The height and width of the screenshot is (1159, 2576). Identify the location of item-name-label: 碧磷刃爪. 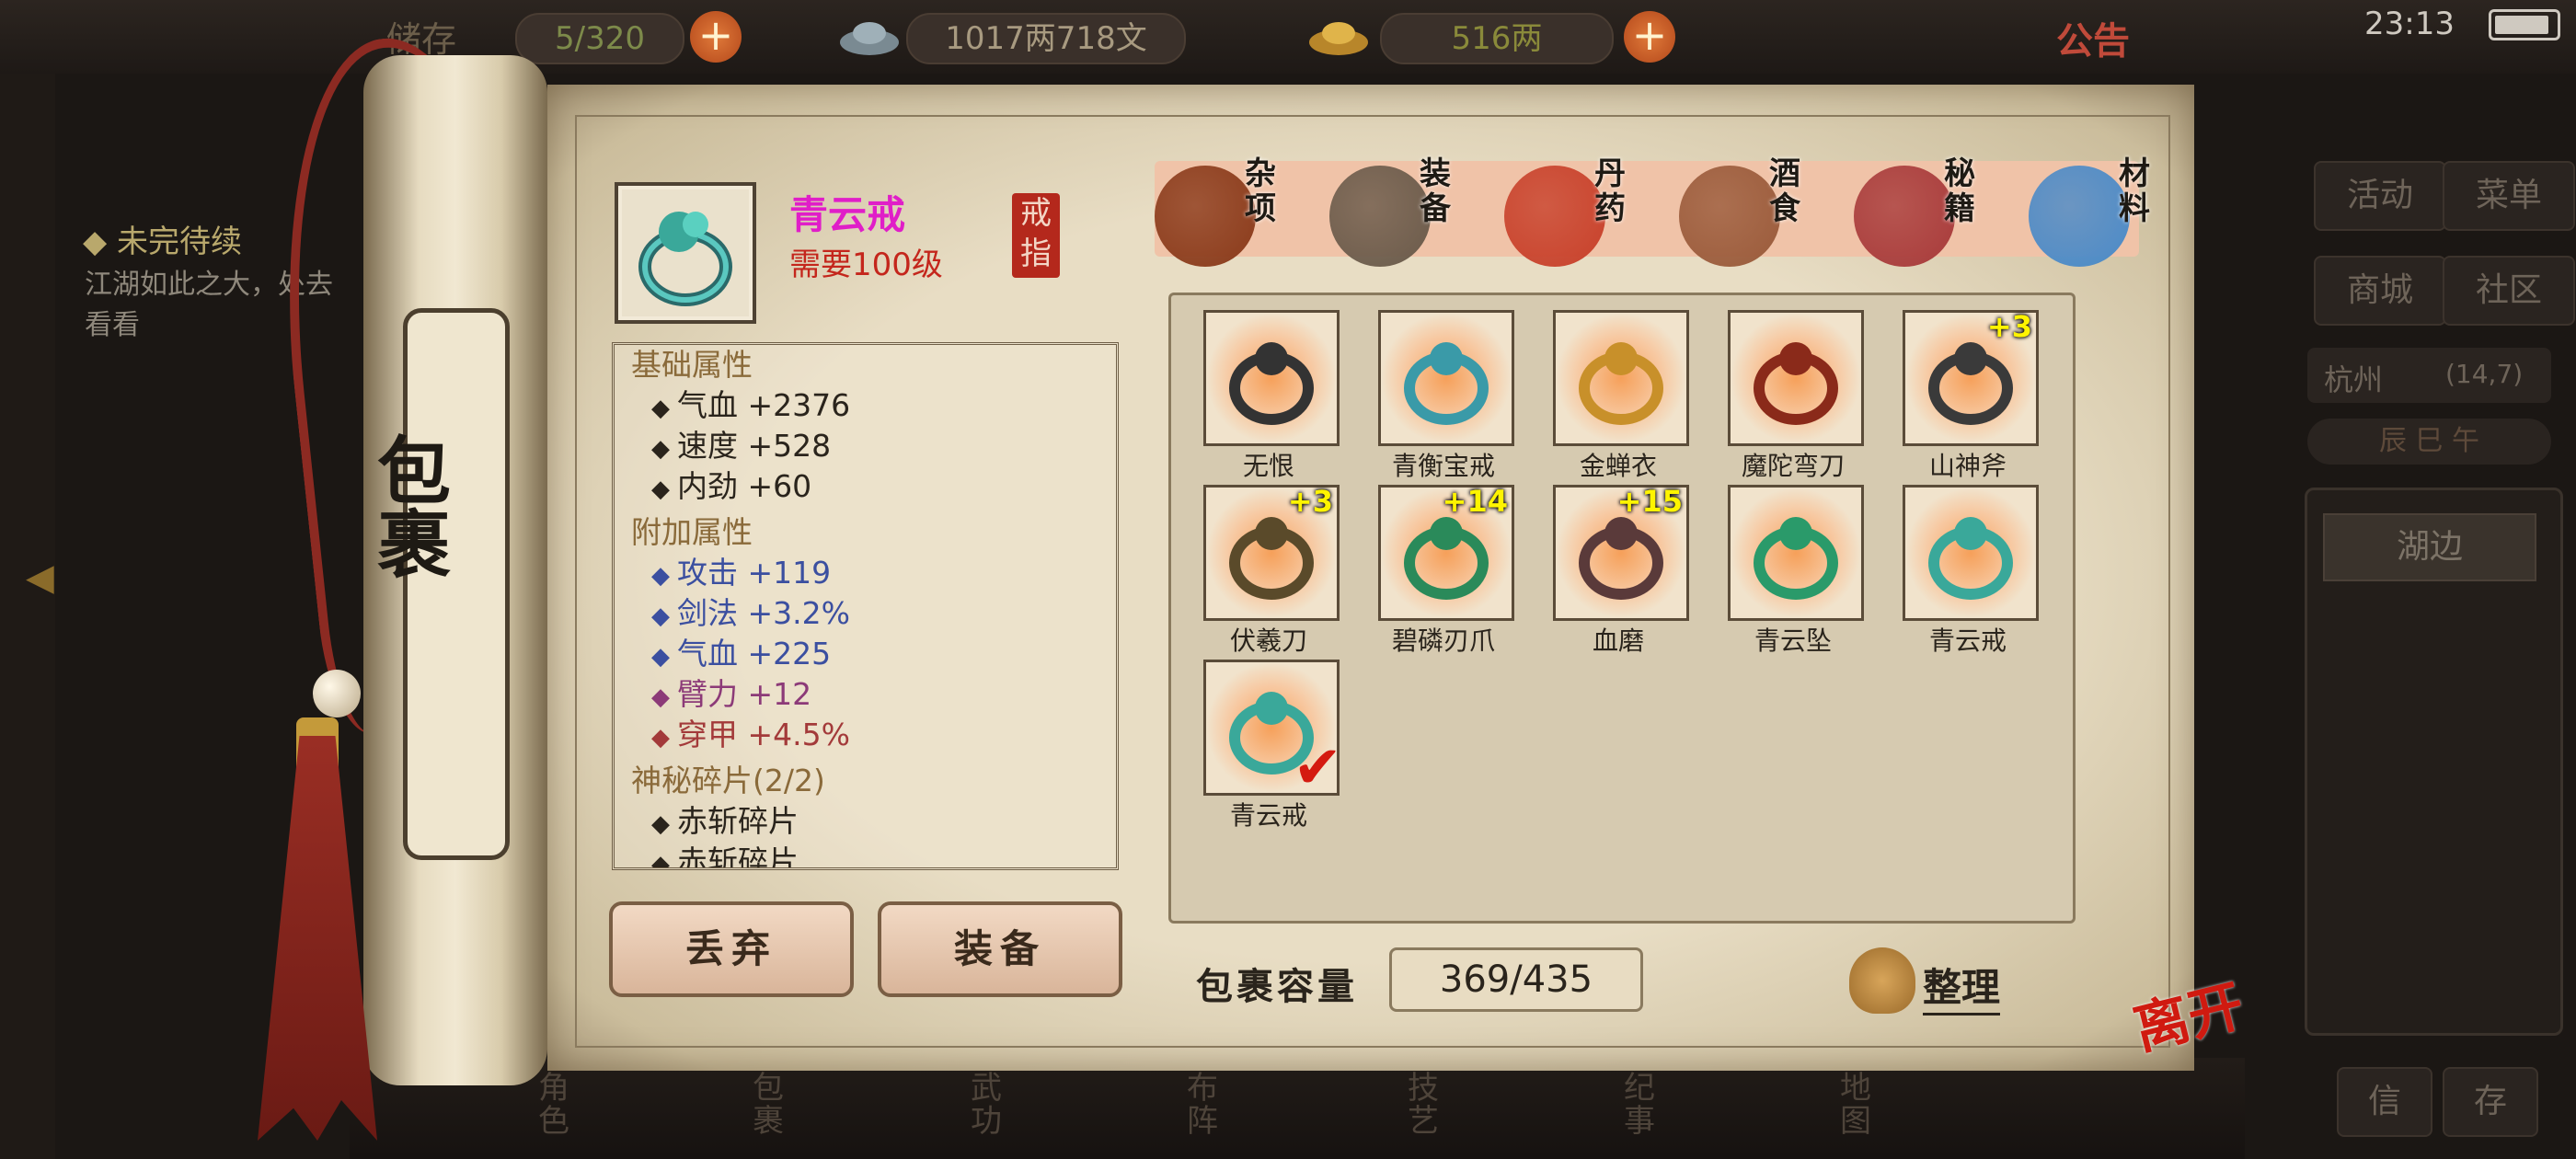
(1443, 640).